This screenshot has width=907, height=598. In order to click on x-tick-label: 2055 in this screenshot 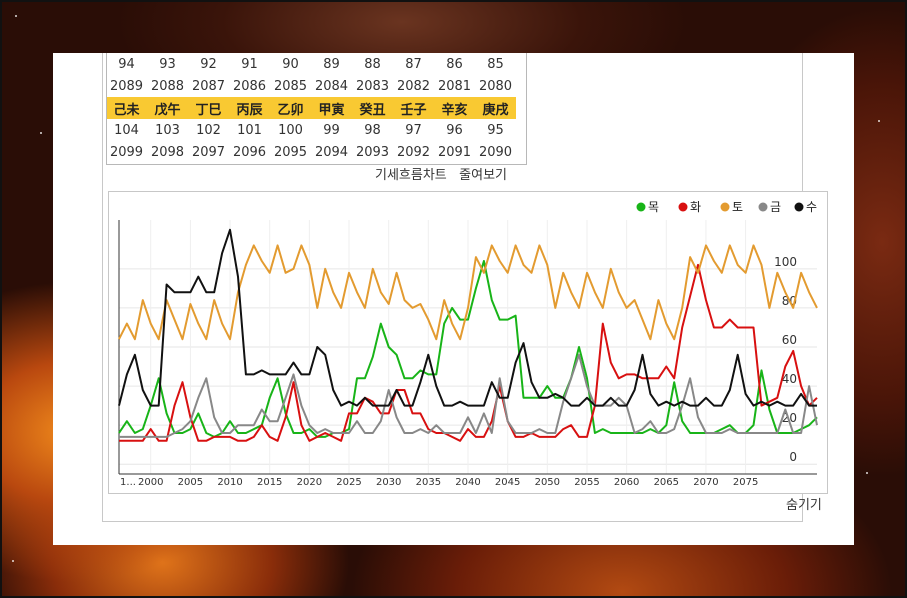, I will do `click(586, 482)`.